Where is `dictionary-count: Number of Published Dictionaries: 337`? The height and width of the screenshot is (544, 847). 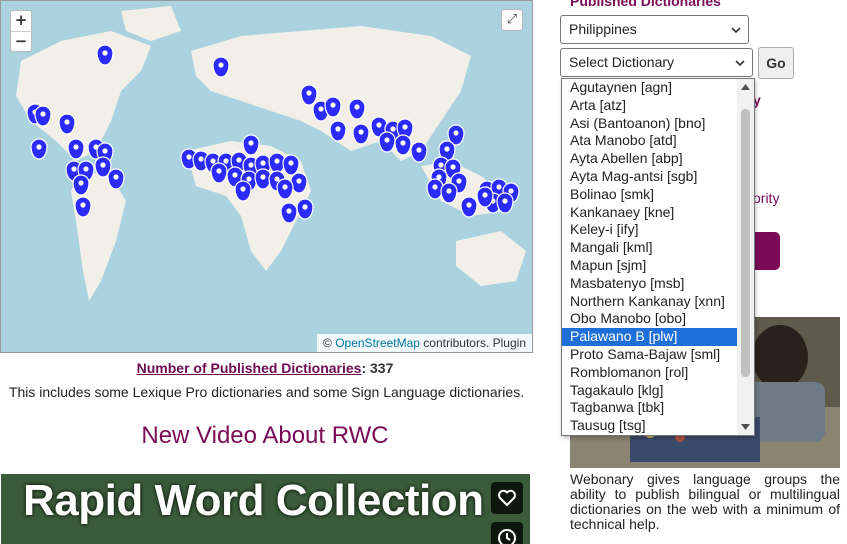
dictionary-count: Number of Published Dictionaries: 337 is located at coordinates (265, 368).